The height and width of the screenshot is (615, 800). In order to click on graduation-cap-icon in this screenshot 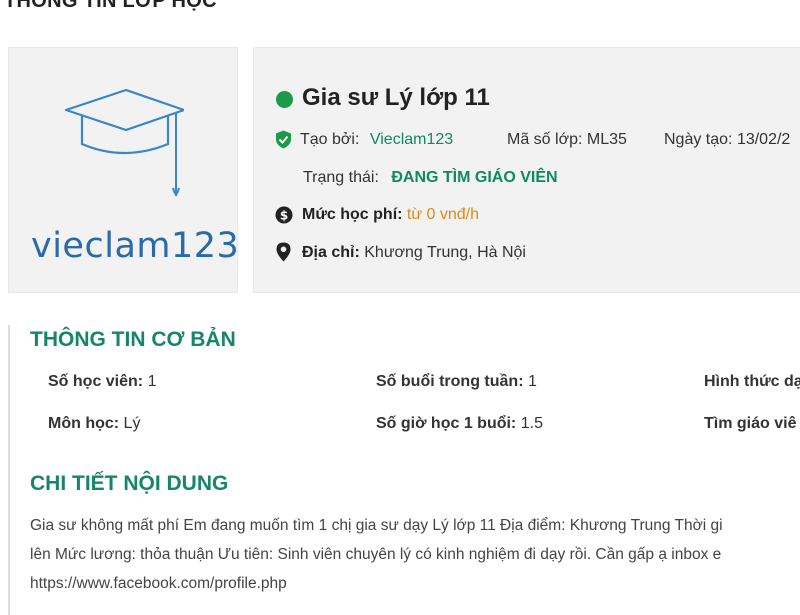, I will do `click(124, 142)`.